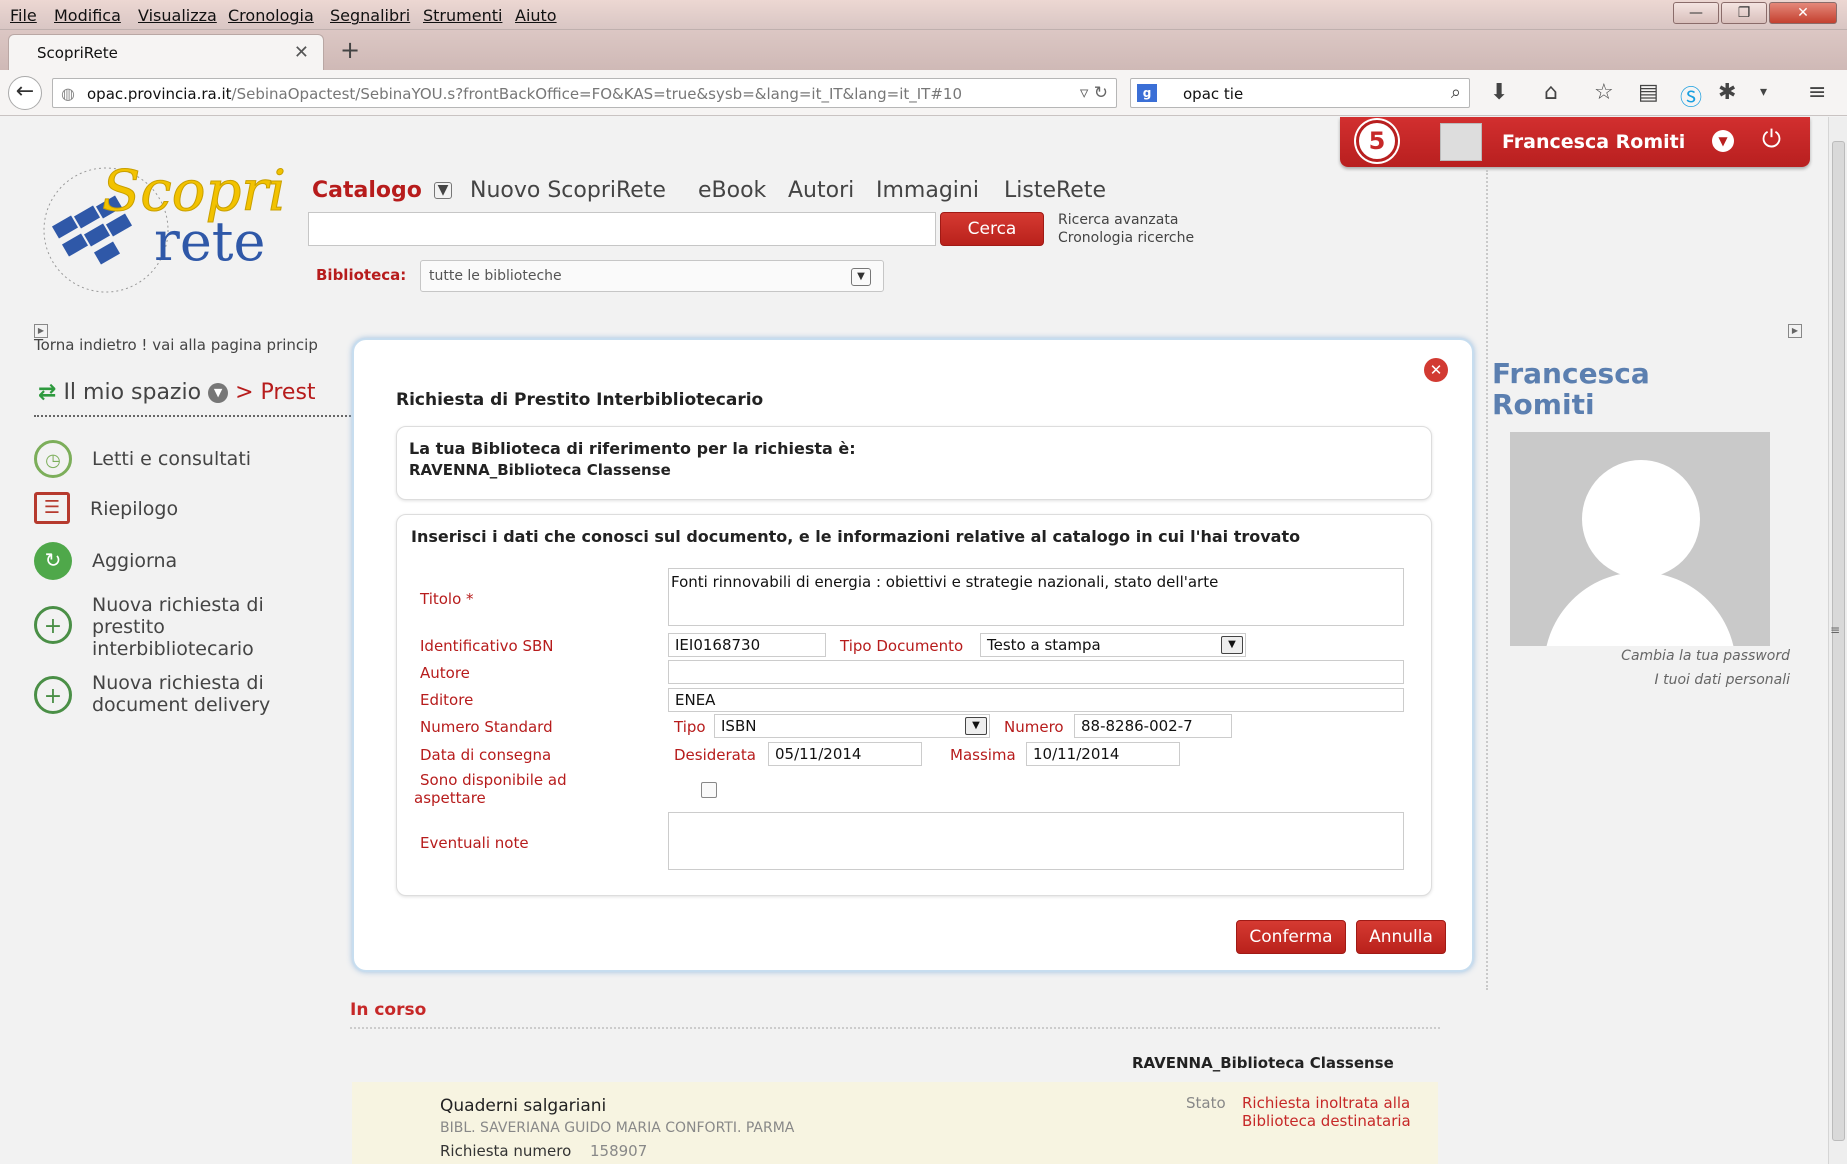 This screenshot has width=1847, height=1164. What do you see at coordinates (1691, 96) in the screenshot?
I see `skype-icon: Ⓢ` at bounding box center [1691, 96].